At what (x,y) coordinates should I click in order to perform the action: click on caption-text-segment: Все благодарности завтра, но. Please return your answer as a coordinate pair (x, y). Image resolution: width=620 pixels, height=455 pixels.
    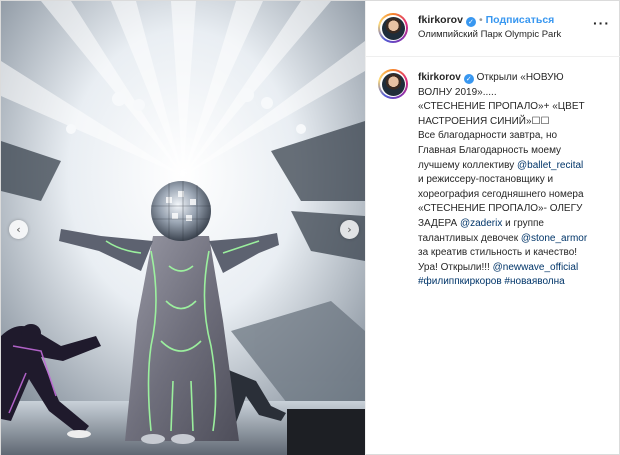
    Looking at the image, I should click on (488, 136).